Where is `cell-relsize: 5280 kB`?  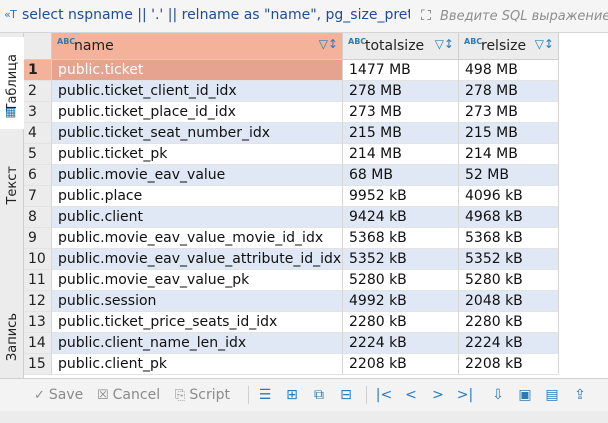 cell-relsize: 5280 kB is located at coordinates (509, 280).